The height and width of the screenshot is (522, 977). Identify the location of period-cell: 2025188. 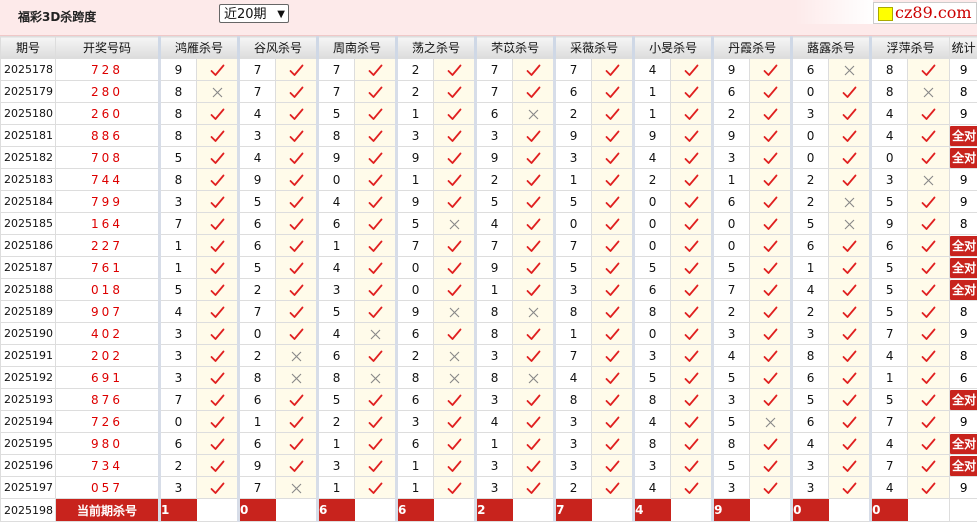
(28, 290).